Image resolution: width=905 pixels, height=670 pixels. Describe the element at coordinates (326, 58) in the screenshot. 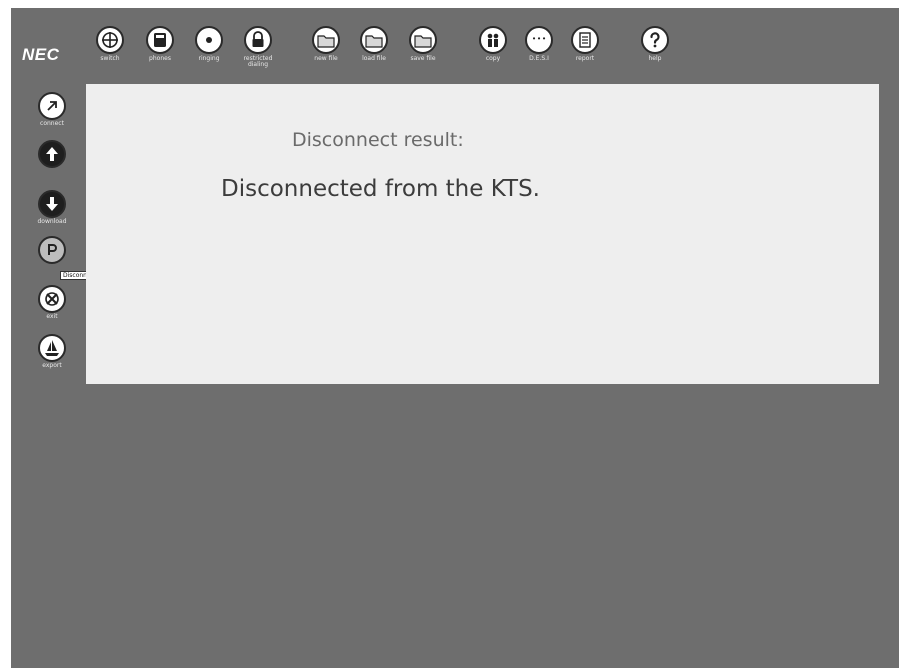

I see `toolbar-label: new file` at that location.